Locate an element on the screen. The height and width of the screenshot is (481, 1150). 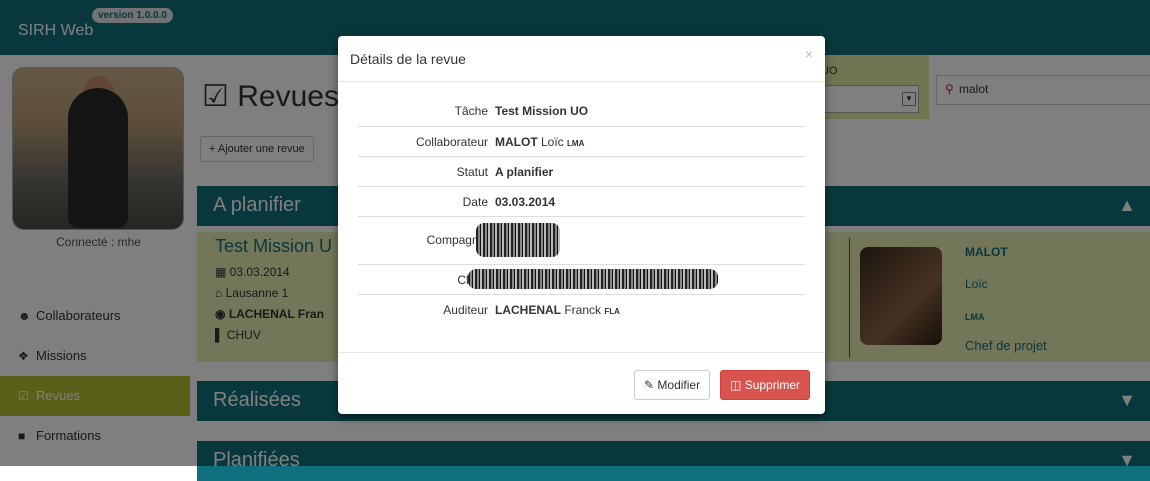
detail-key: Collaborateur is located at coordinates (451, 142).